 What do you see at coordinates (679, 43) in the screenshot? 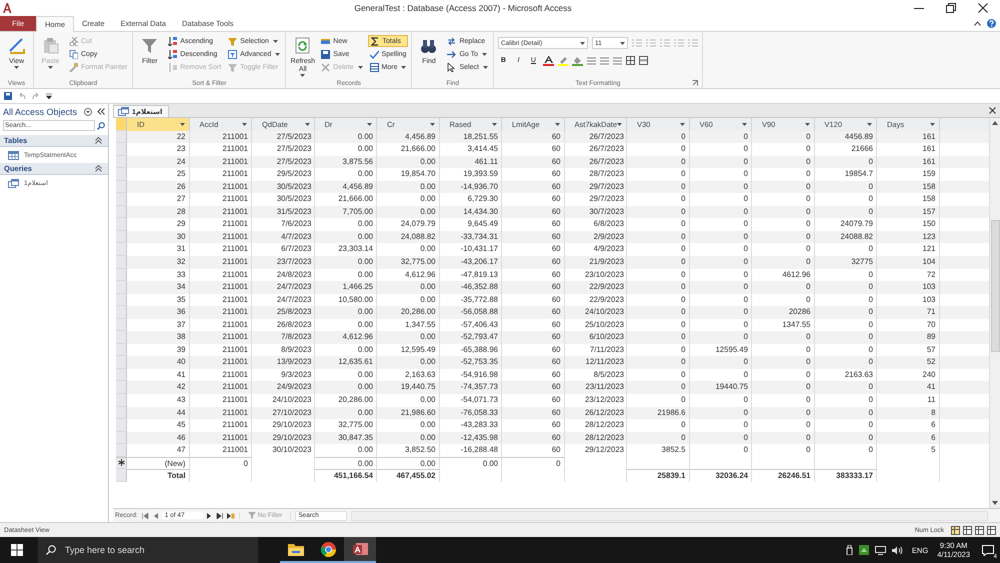
I see `outdent-icon` at bounding box center [679, 43].